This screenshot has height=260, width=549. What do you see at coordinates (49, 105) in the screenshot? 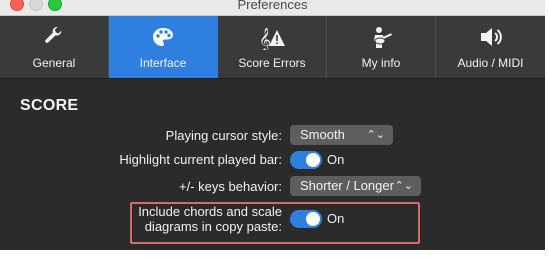
I see `section-title: SCORE` at bounding box center [49, 105].